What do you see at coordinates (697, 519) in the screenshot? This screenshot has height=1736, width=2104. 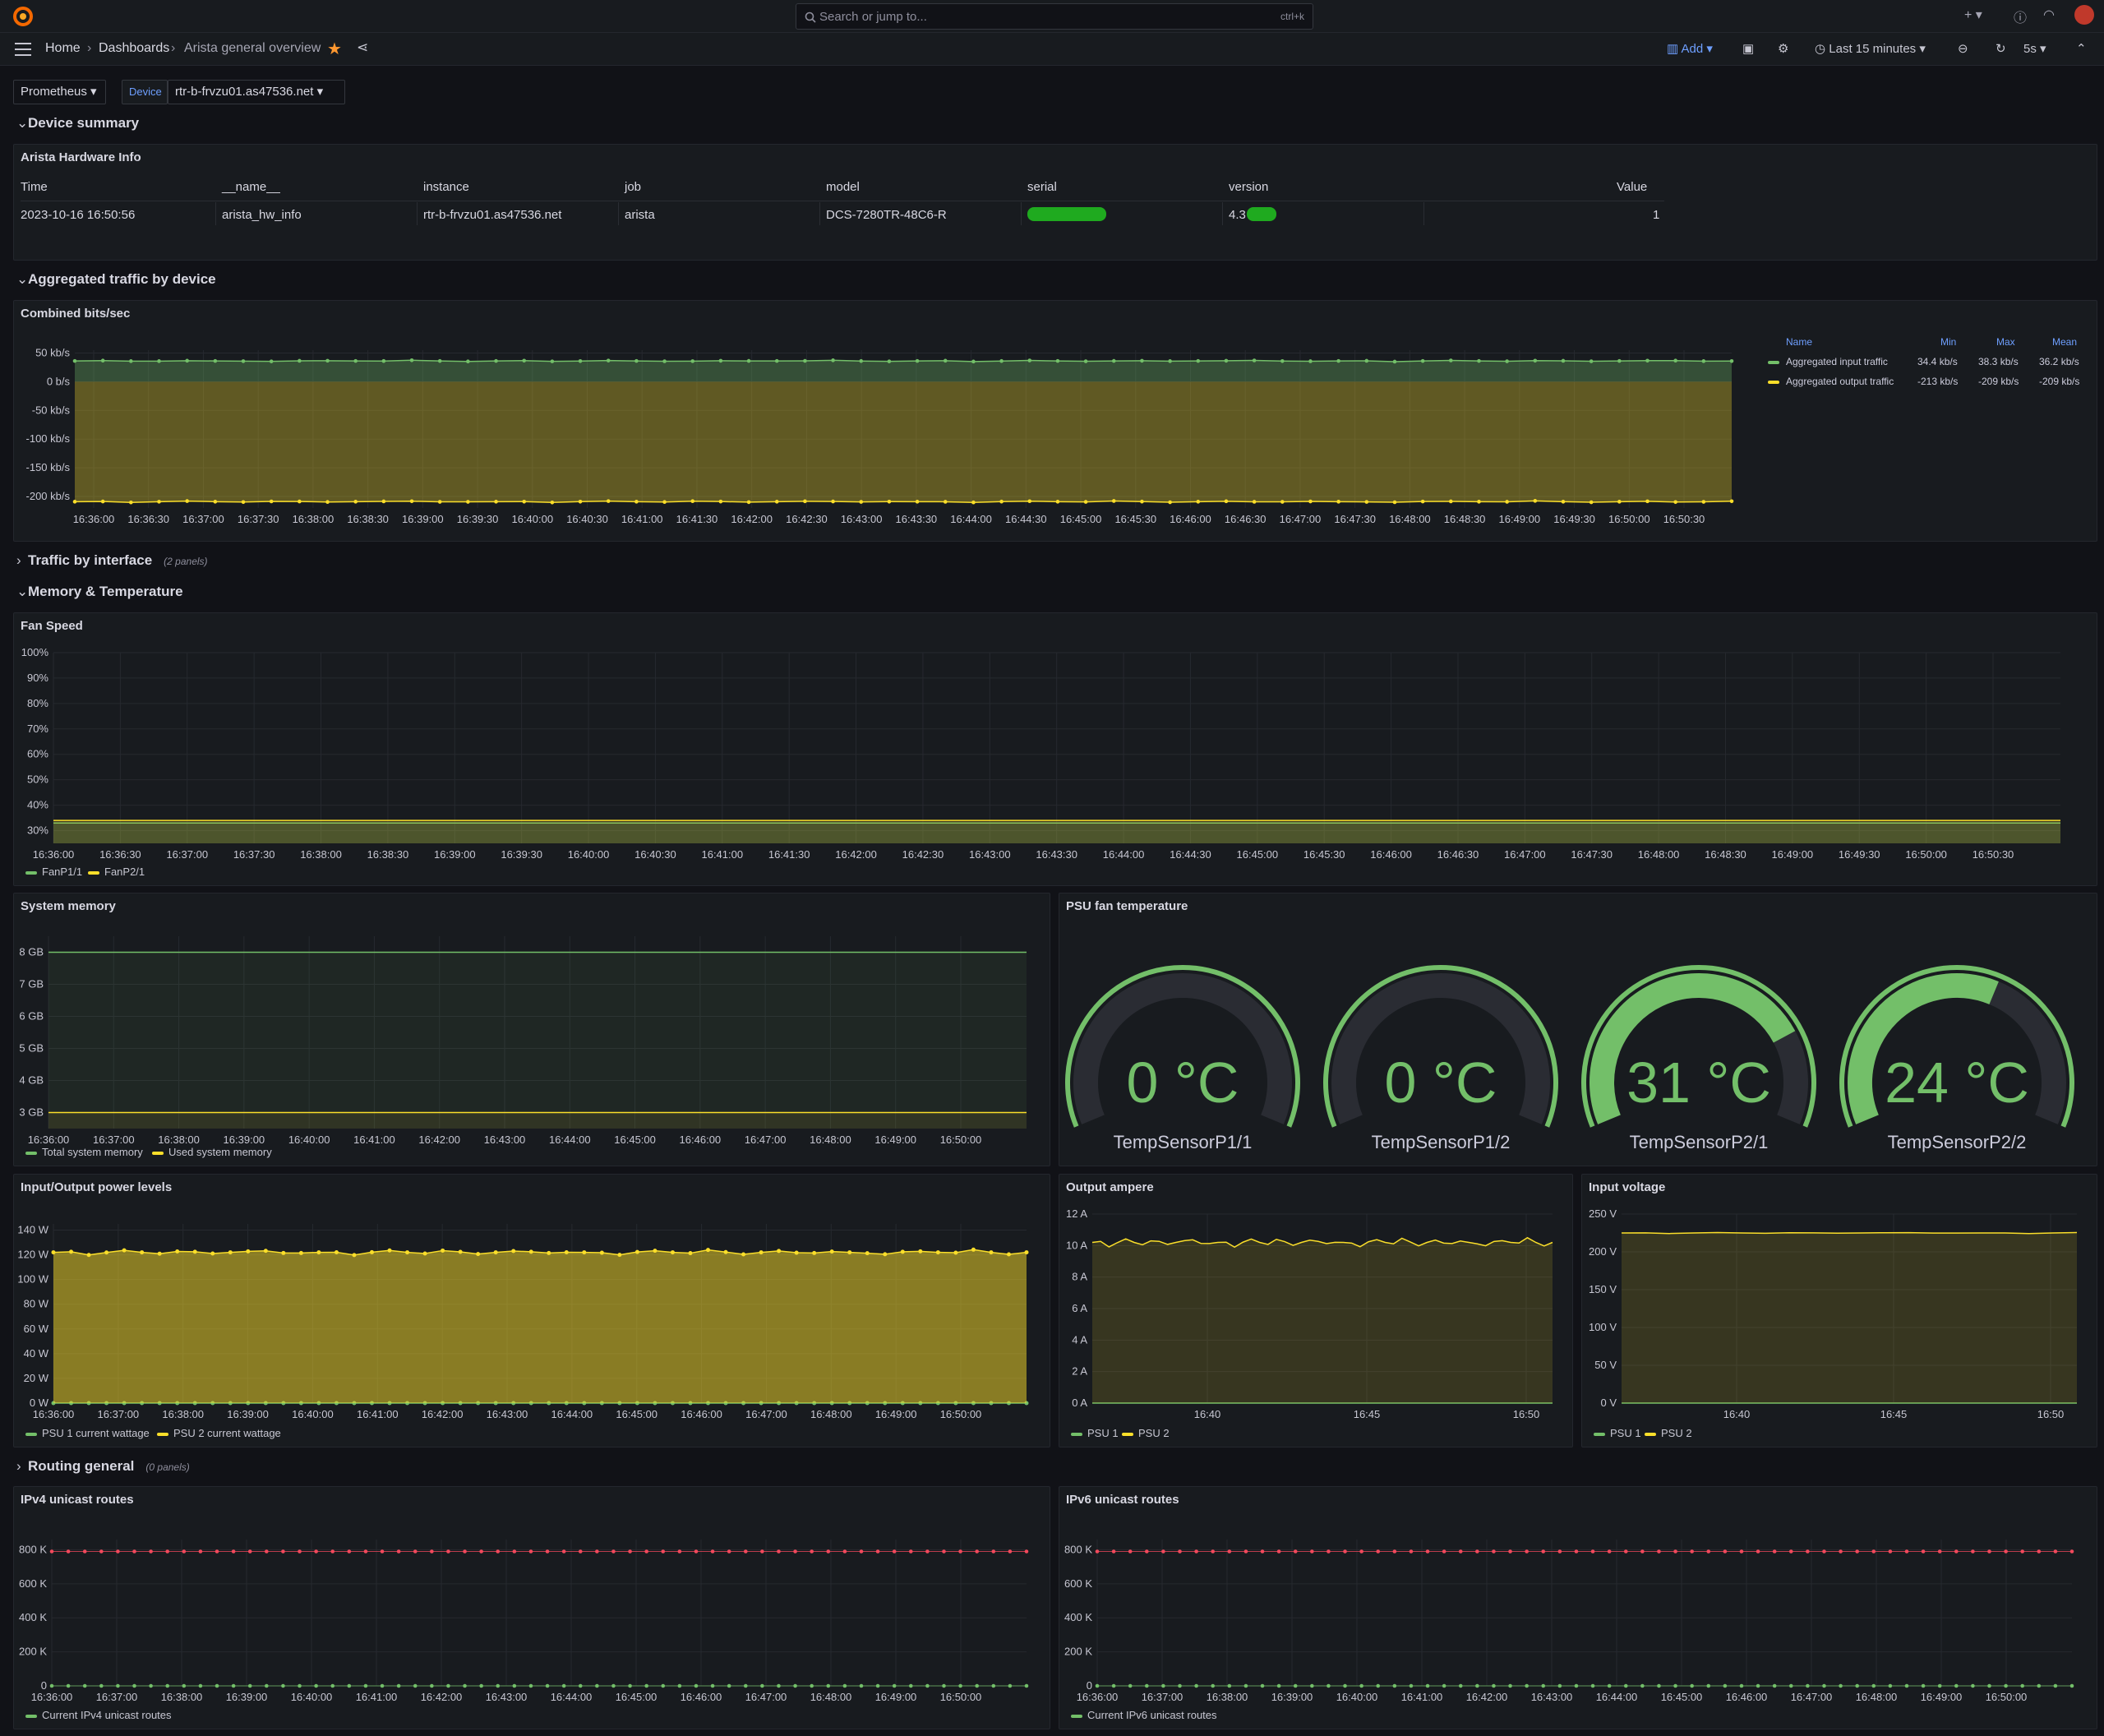 I see `x-tick-label: 16:41:30` at bounding box center [697, 519].